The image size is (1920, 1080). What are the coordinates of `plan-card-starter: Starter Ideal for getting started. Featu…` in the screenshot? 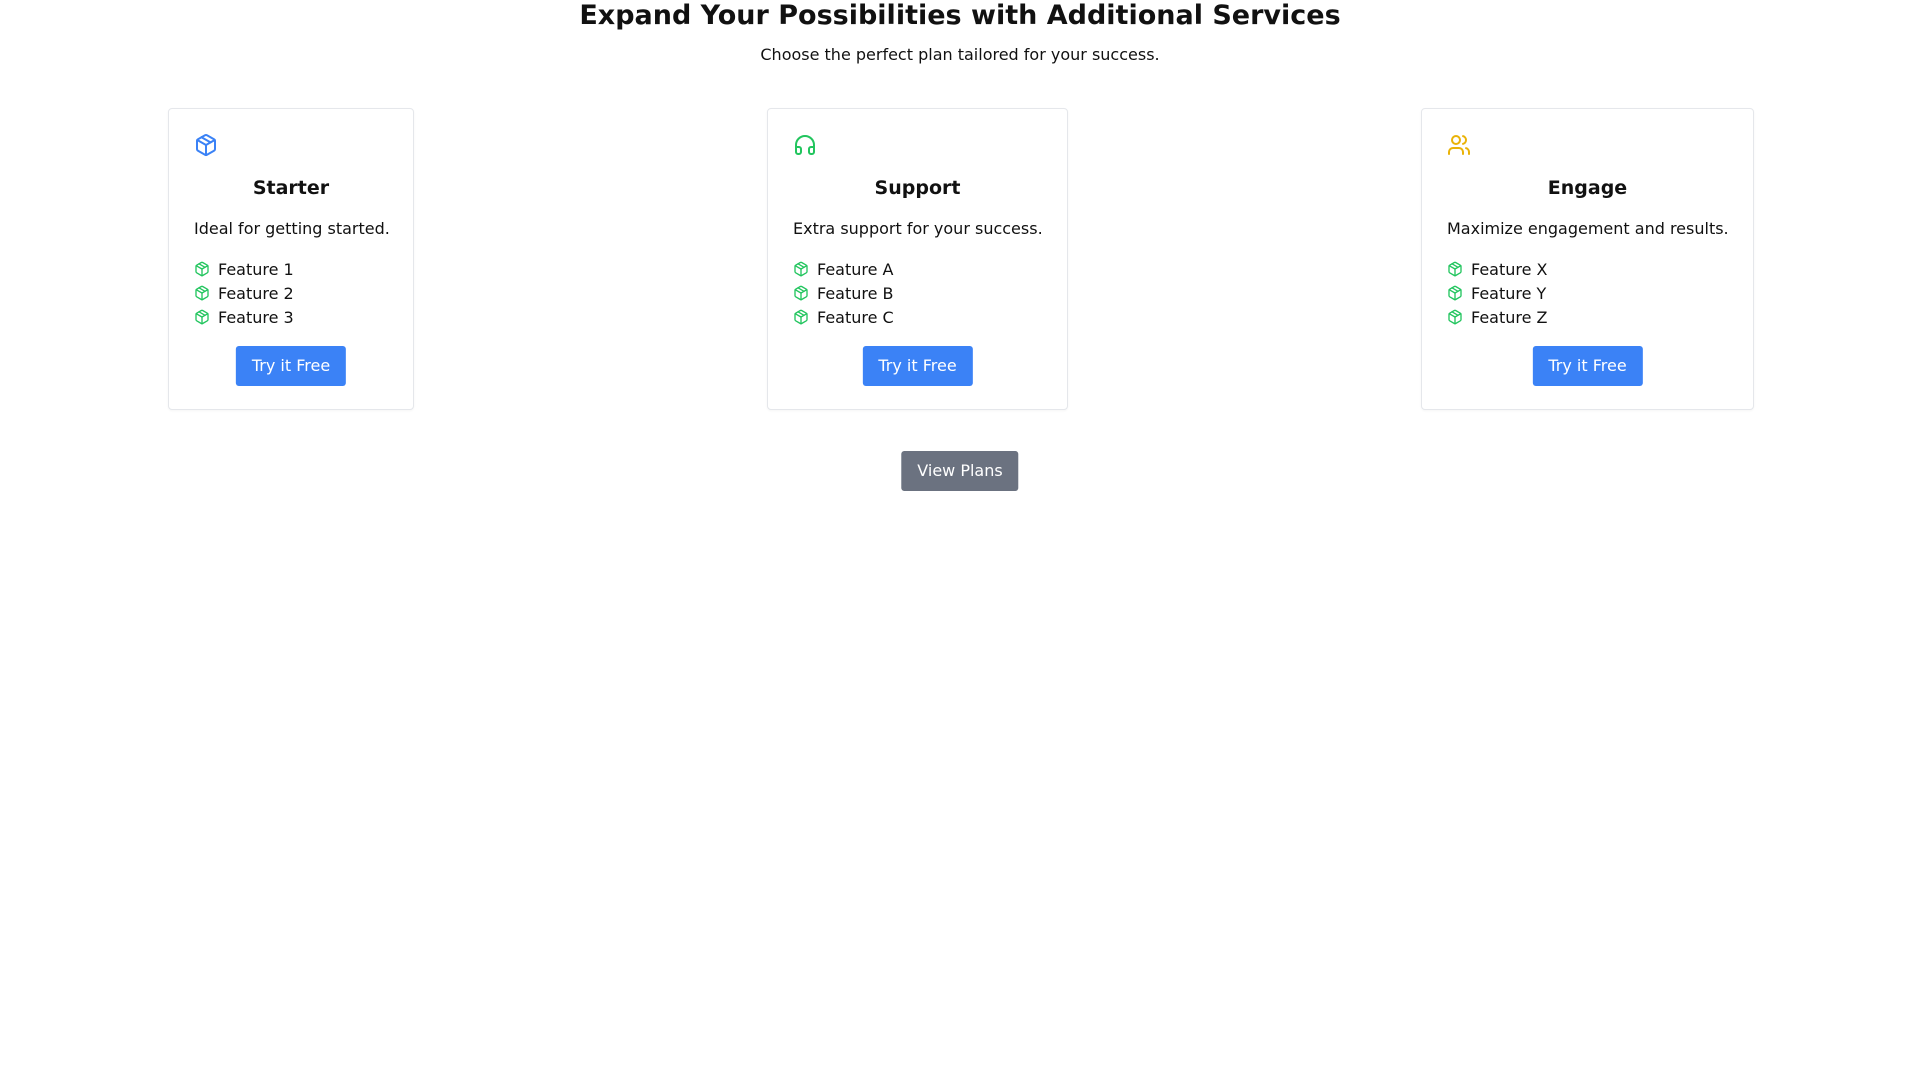 It's located at (291, 259).